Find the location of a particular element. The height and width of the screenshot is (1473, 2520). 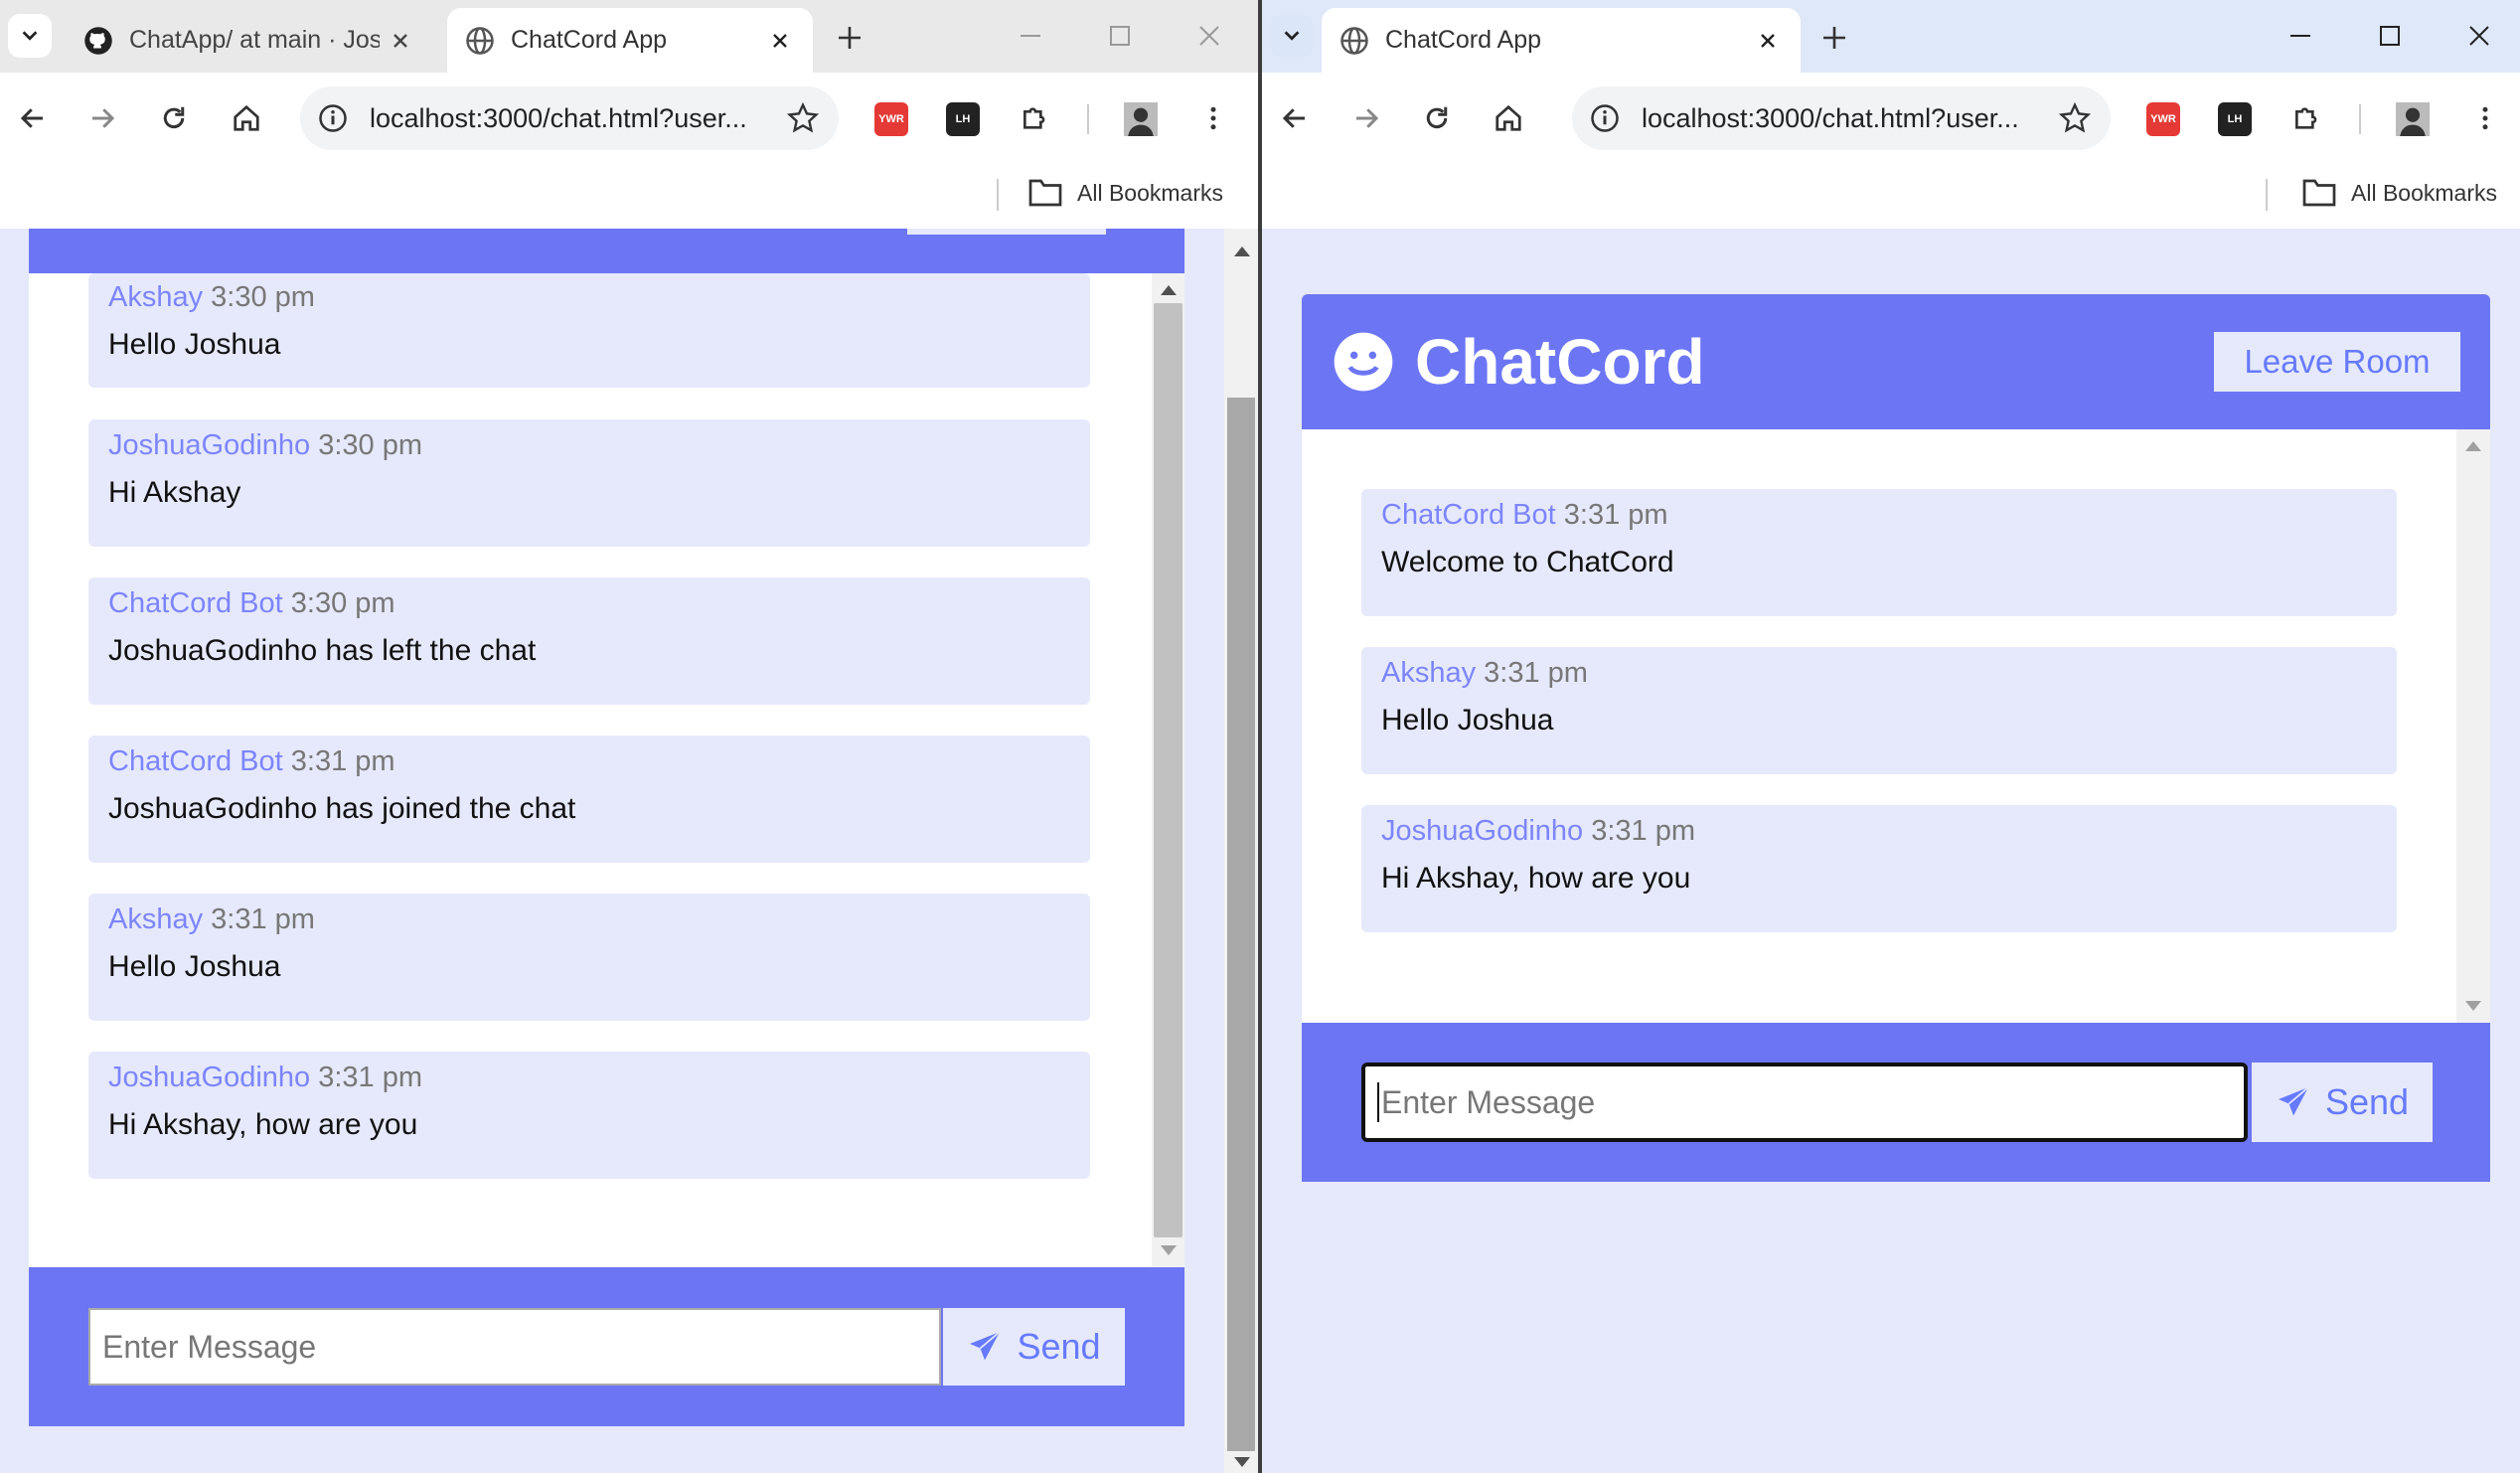

chat-header: ChatCord Leave Room is located at coordinates (1896, 361).